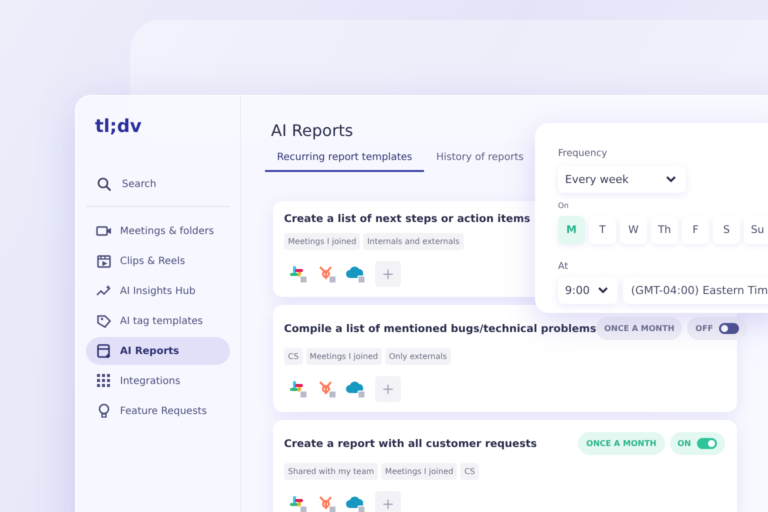  Describe the element at coordinates (104, 184) in the screenshot. I see `search-icon` at that location.